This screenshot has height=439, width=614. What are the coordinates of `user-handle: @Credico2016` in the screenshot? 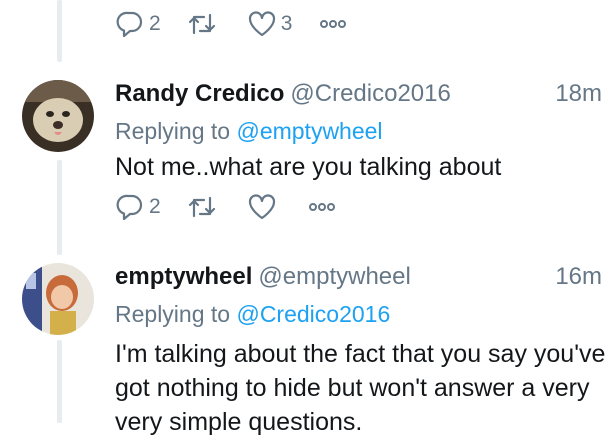 It's located at (370, 93).